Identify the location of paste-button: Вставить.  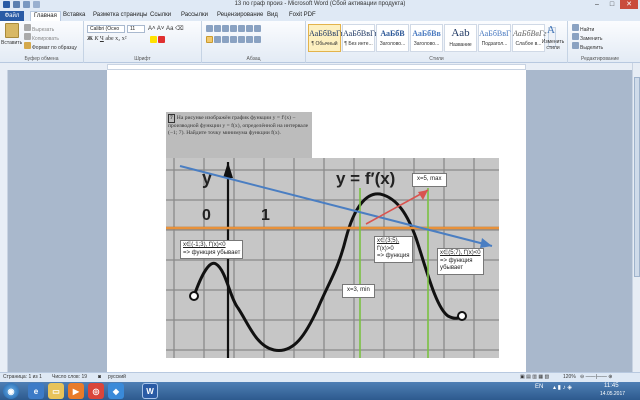
(11, 43).